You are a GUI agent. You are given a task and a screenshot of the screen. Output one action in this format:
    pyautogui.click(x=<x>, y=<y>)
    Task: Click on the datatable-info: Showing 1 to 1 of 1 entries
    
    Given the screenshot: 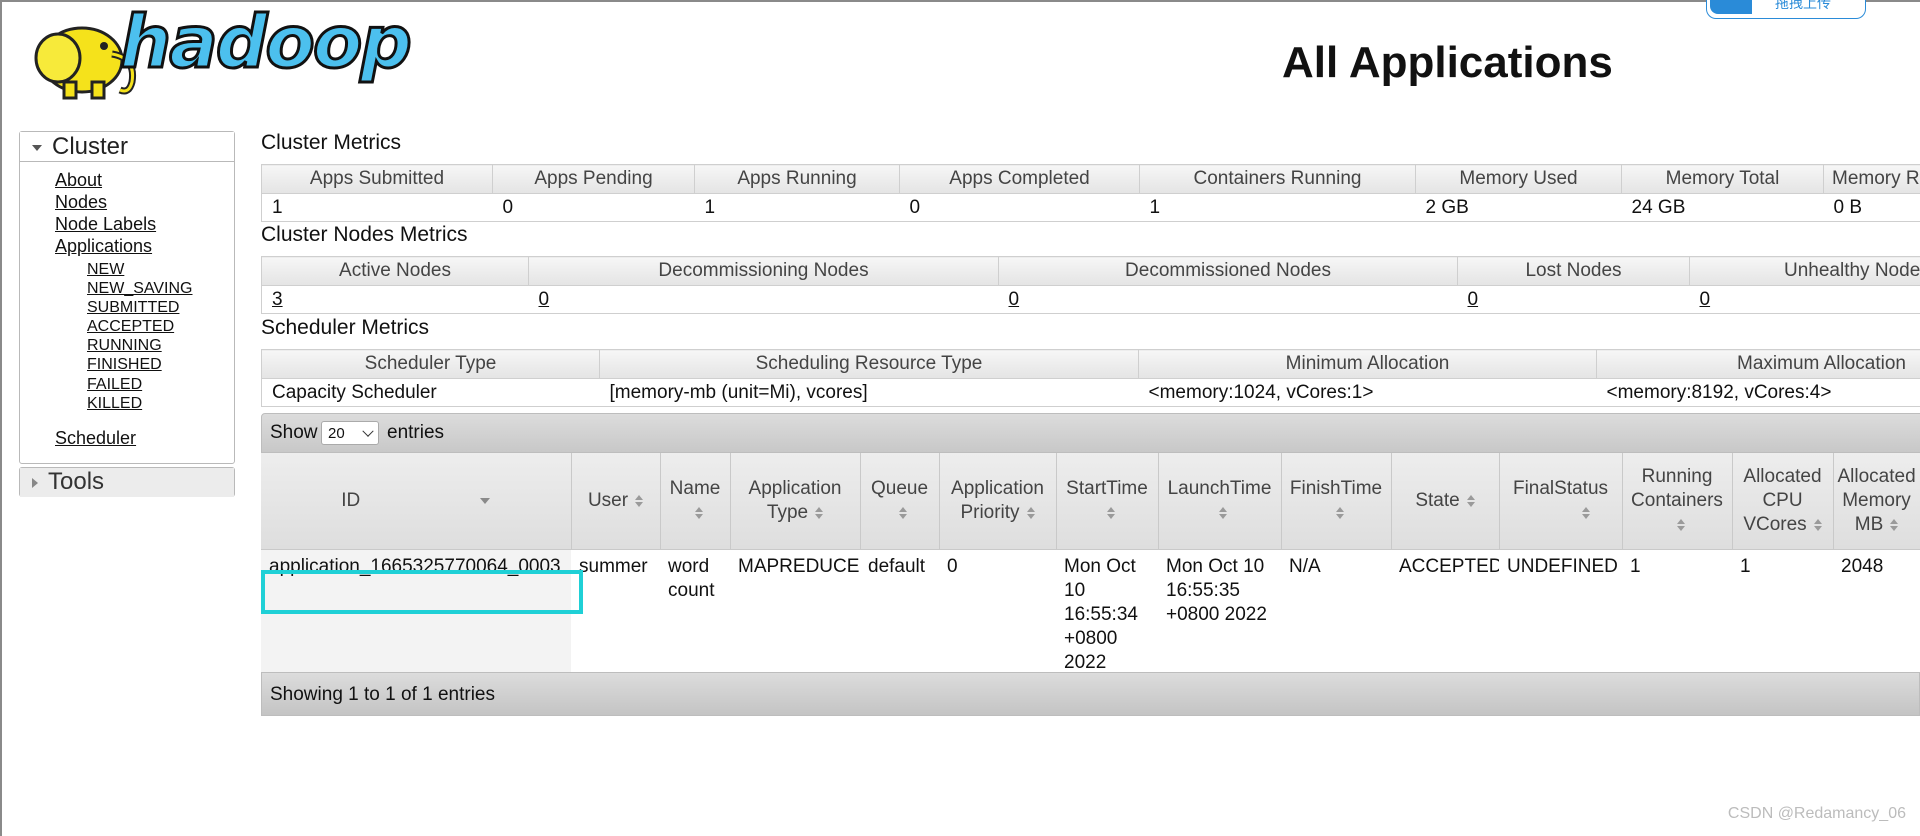 What is the action you would take?
    pyautogui.click(x=1090, y=694)
    